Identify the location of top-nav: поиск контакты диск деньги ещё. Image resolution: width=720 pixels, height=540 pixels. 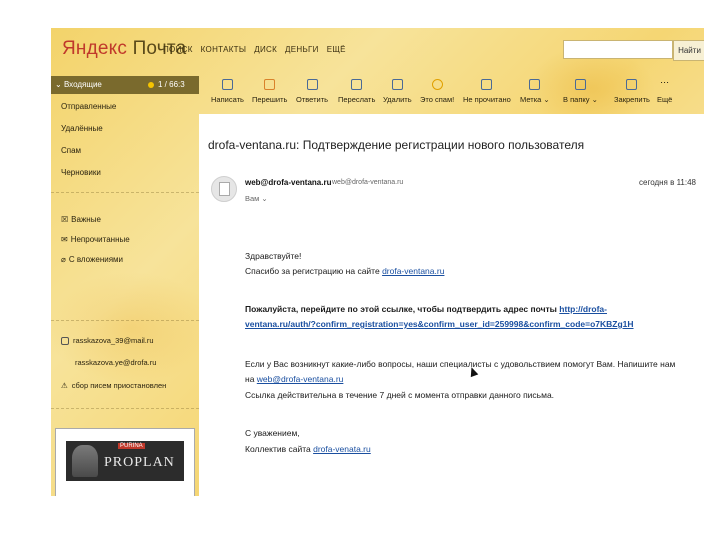
(254, 49).